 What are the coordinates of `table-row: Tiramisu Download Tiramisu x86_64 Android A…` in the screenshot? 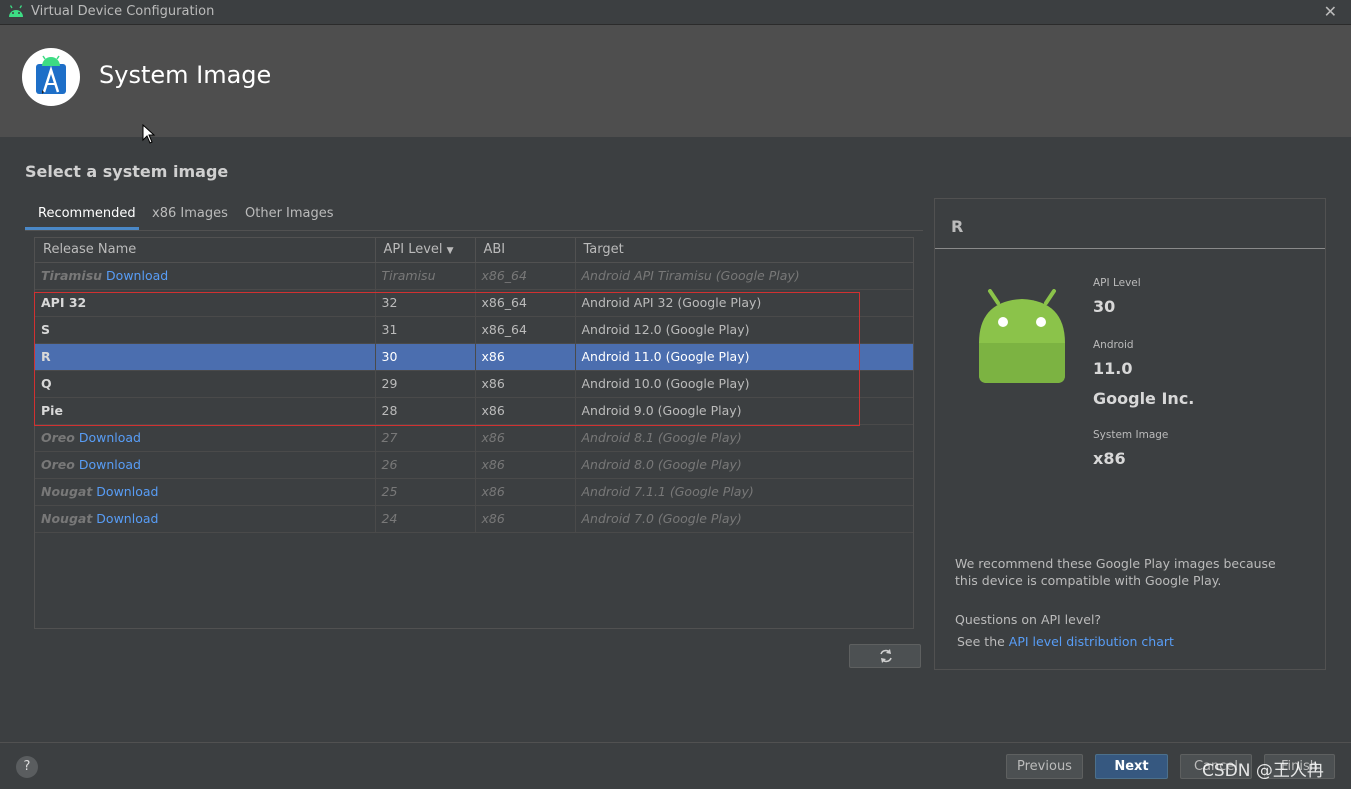 It's located at (474, 276).